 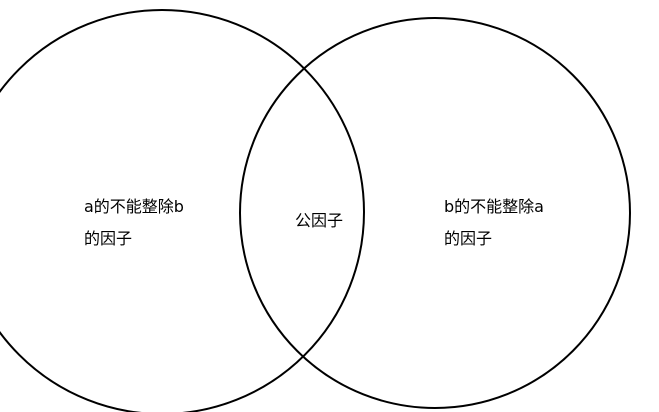 I want to click on right-only-region-label: b的不能整除a 的因子, so click(x=494, y=223).